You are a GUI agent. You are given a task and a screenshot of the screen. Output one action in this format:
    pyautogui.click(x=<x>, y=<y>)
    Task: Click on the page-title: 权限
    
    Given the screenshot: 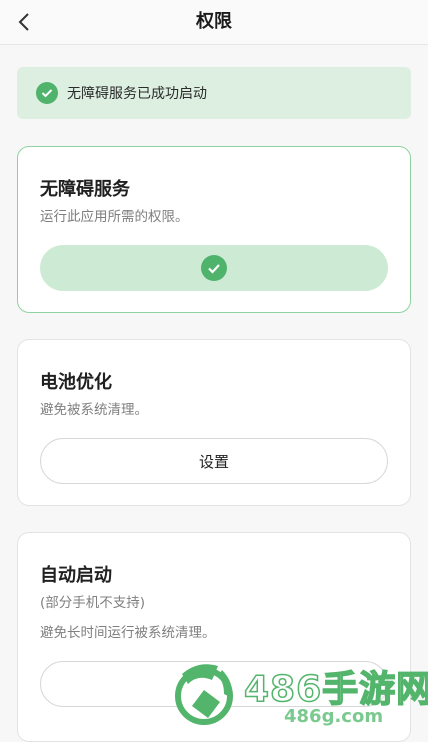 What is the action you would take?
    pyautogui.click(x=214, y=21)
    